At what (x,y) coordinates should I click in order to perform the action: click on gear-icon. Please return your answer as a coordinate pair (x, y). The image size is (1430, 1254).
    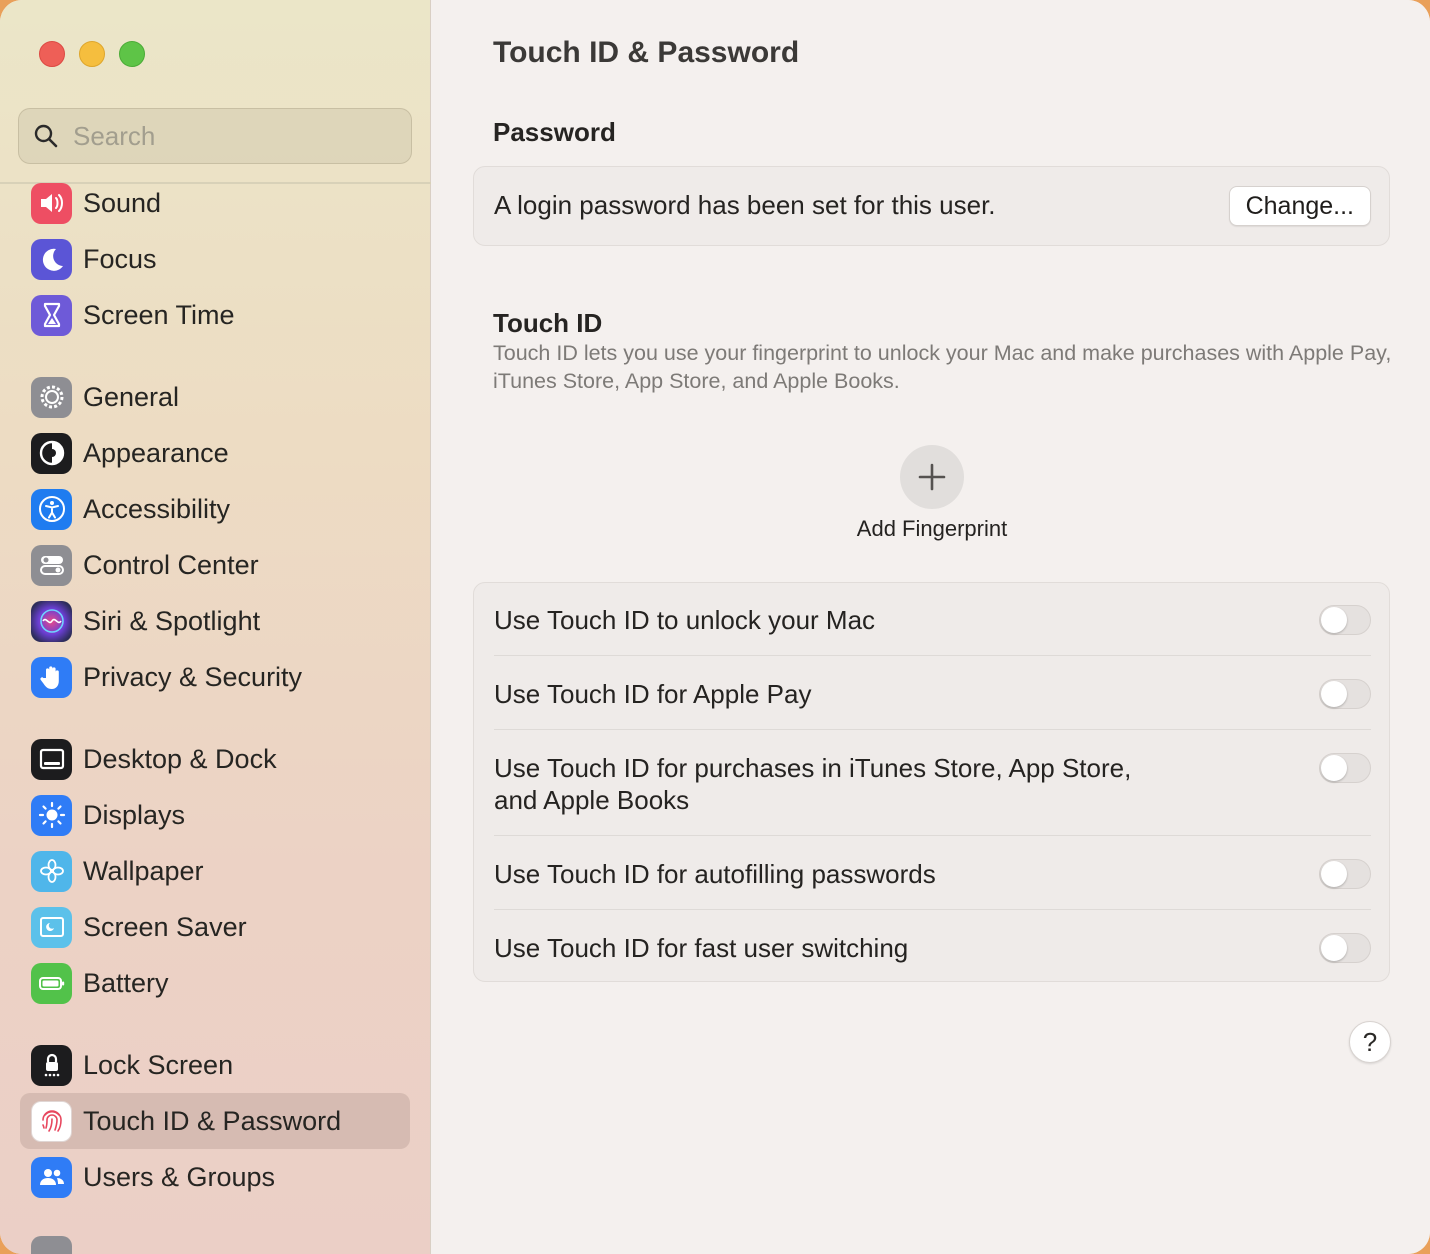
    Looking at the image, I should click on (51, 397).